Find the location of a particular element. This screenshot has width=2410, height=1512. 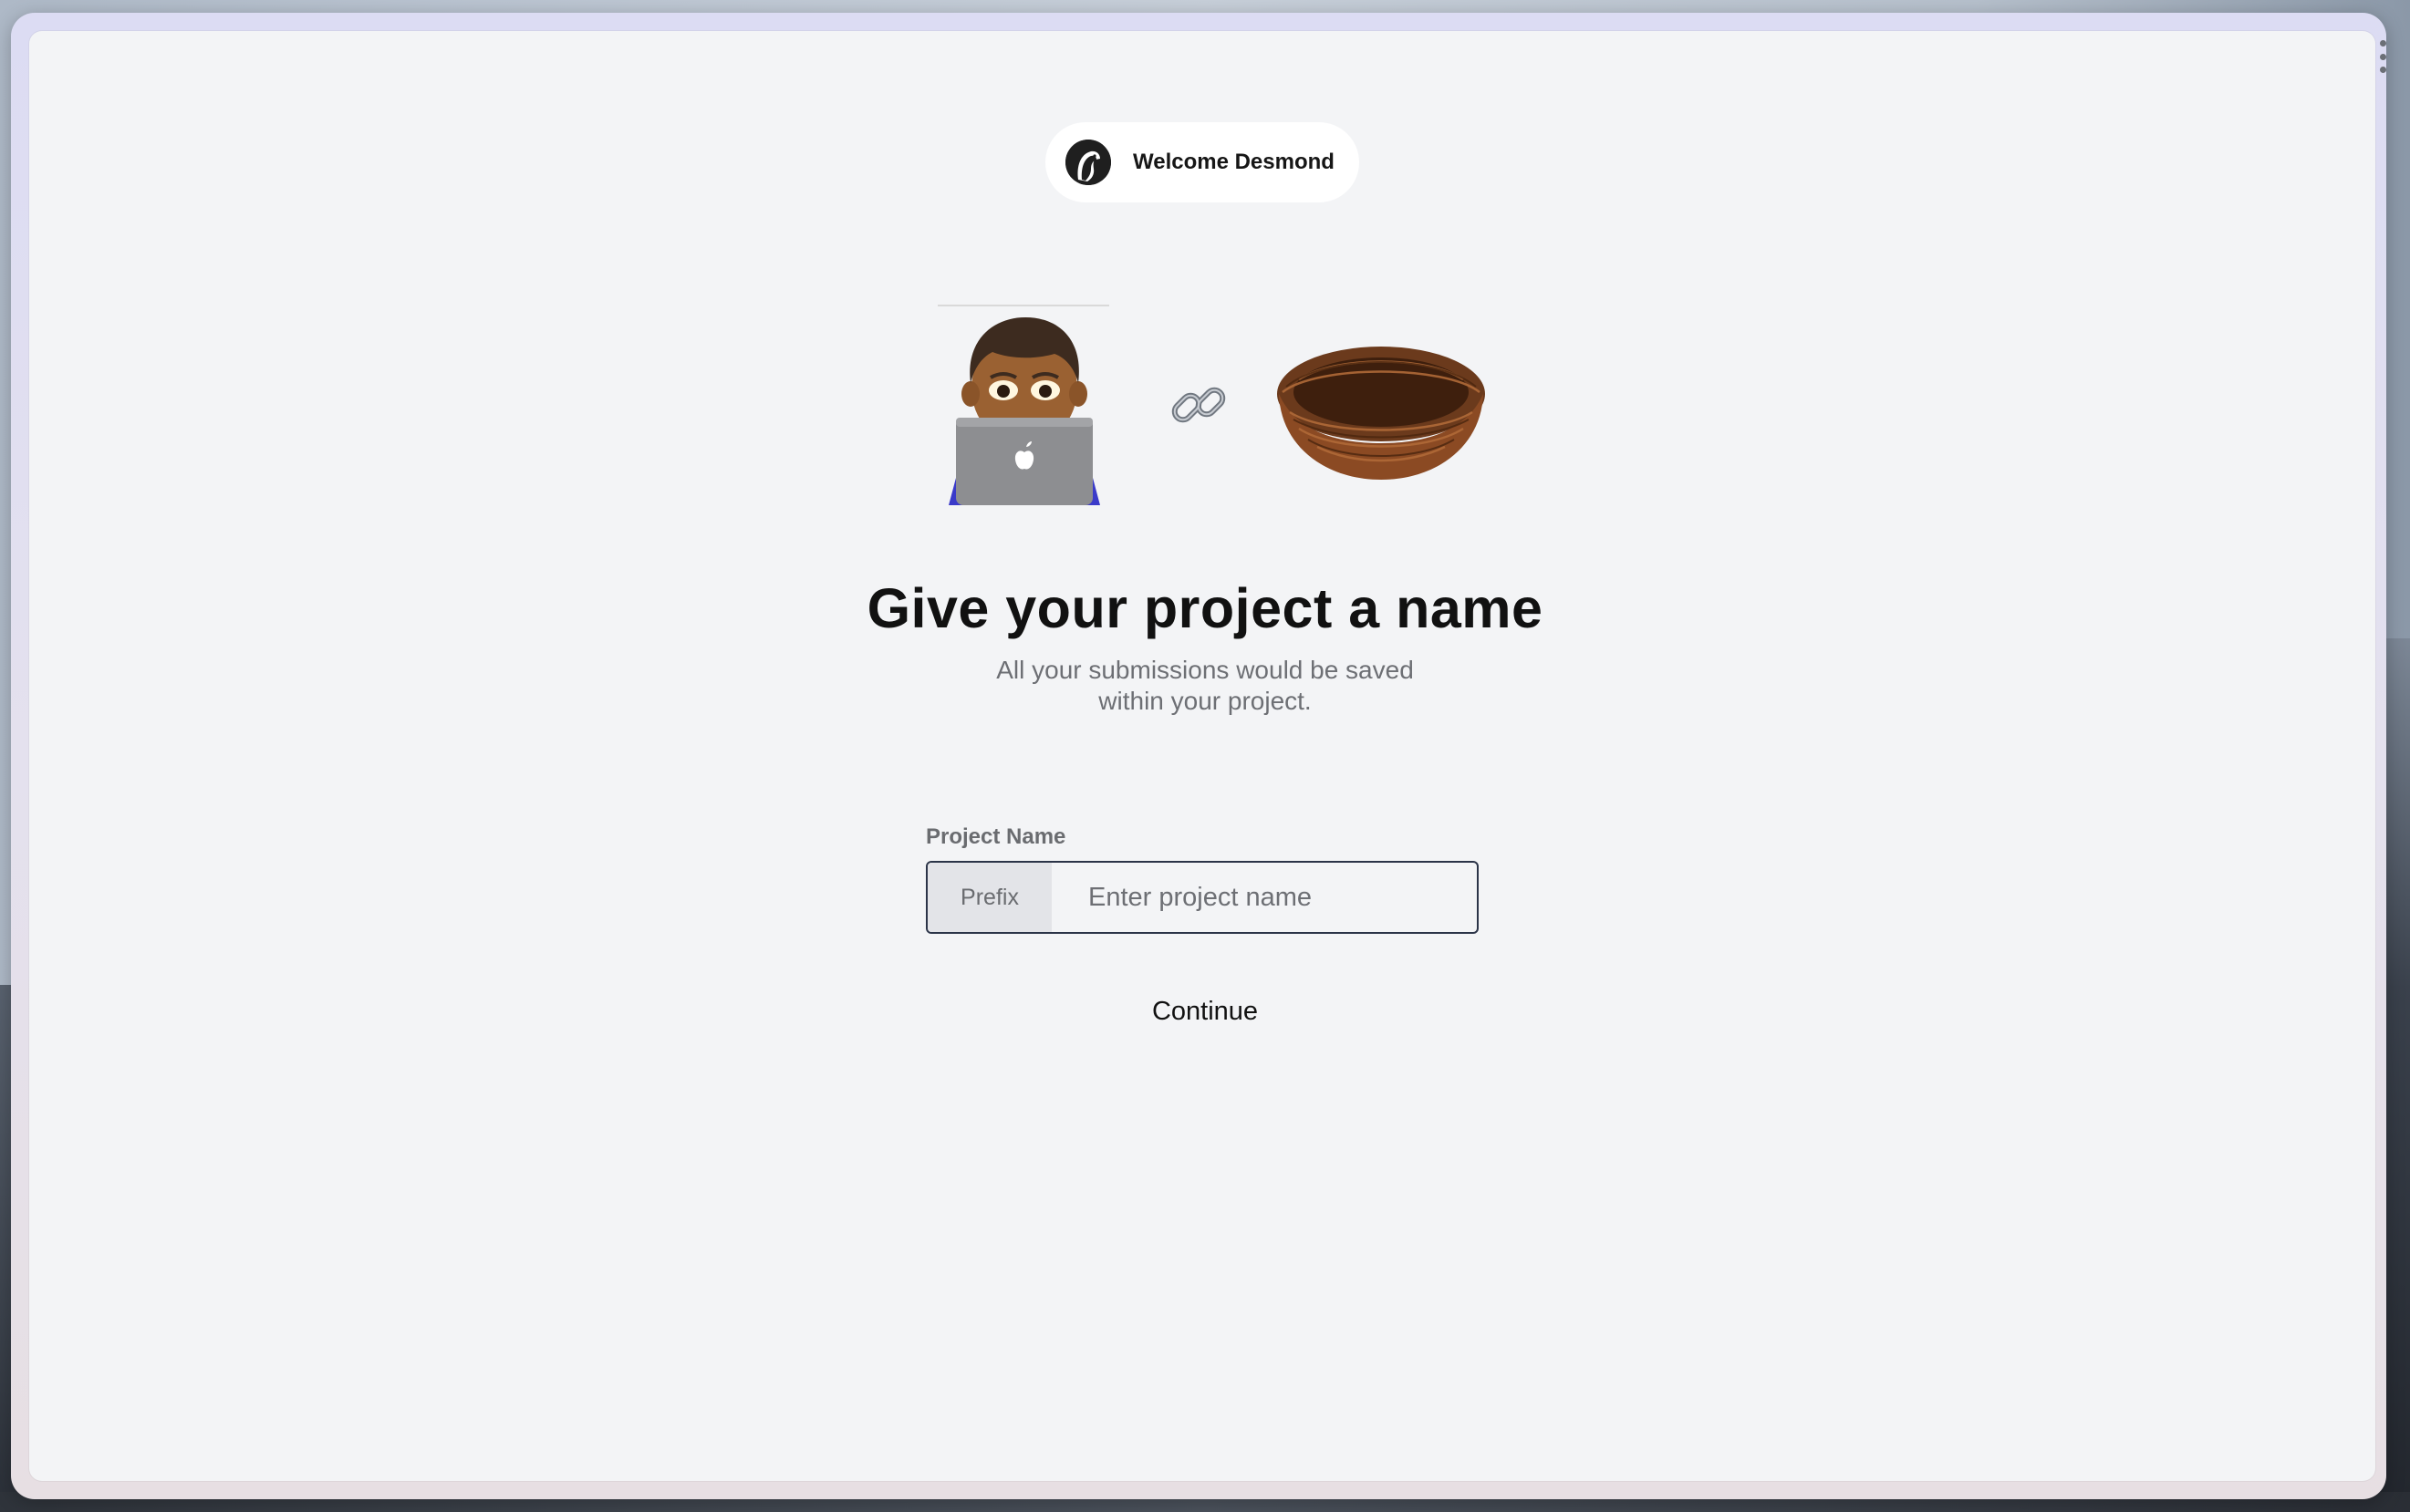

page-title: Give your project a name is located at coordinates (1205, 608).